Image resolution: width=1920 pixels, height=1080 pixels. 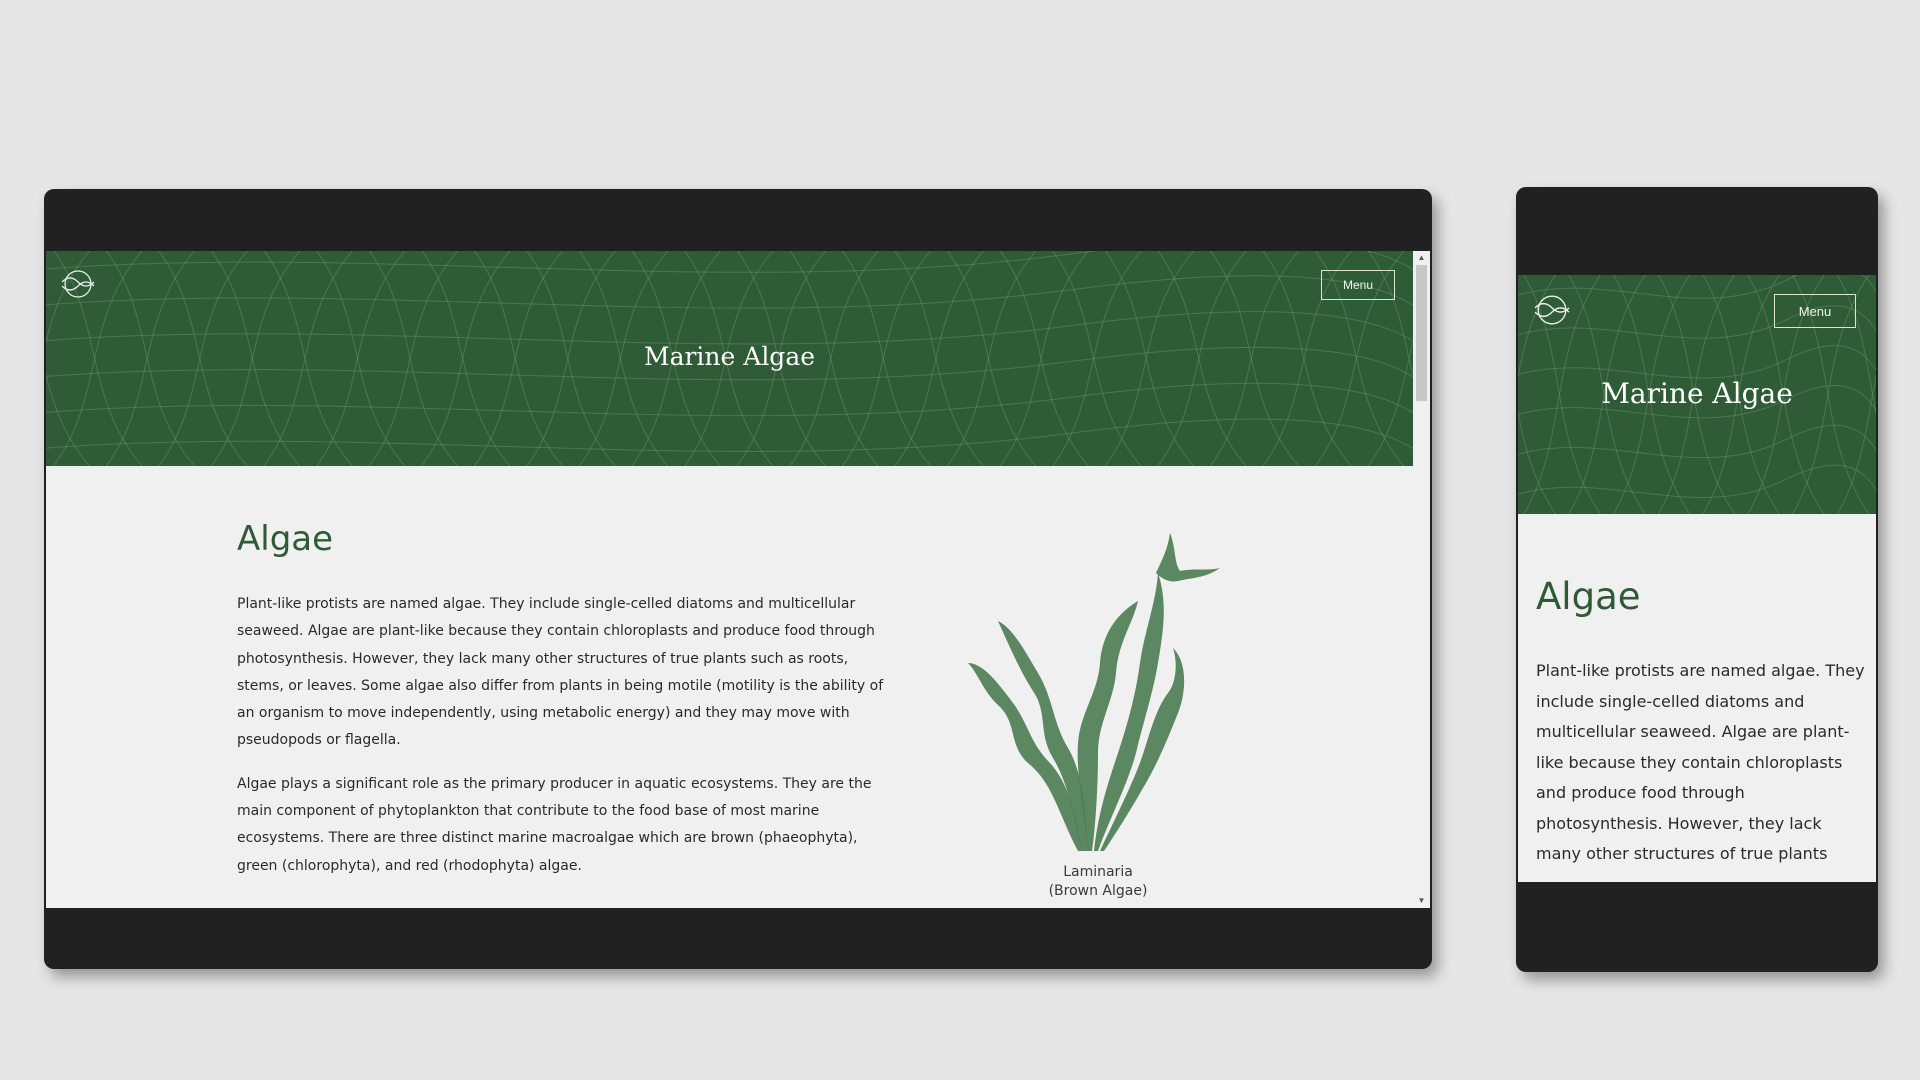 I want to click on figure-caption: Laminaria (Brown Algae), so click(x=1098, y=882).